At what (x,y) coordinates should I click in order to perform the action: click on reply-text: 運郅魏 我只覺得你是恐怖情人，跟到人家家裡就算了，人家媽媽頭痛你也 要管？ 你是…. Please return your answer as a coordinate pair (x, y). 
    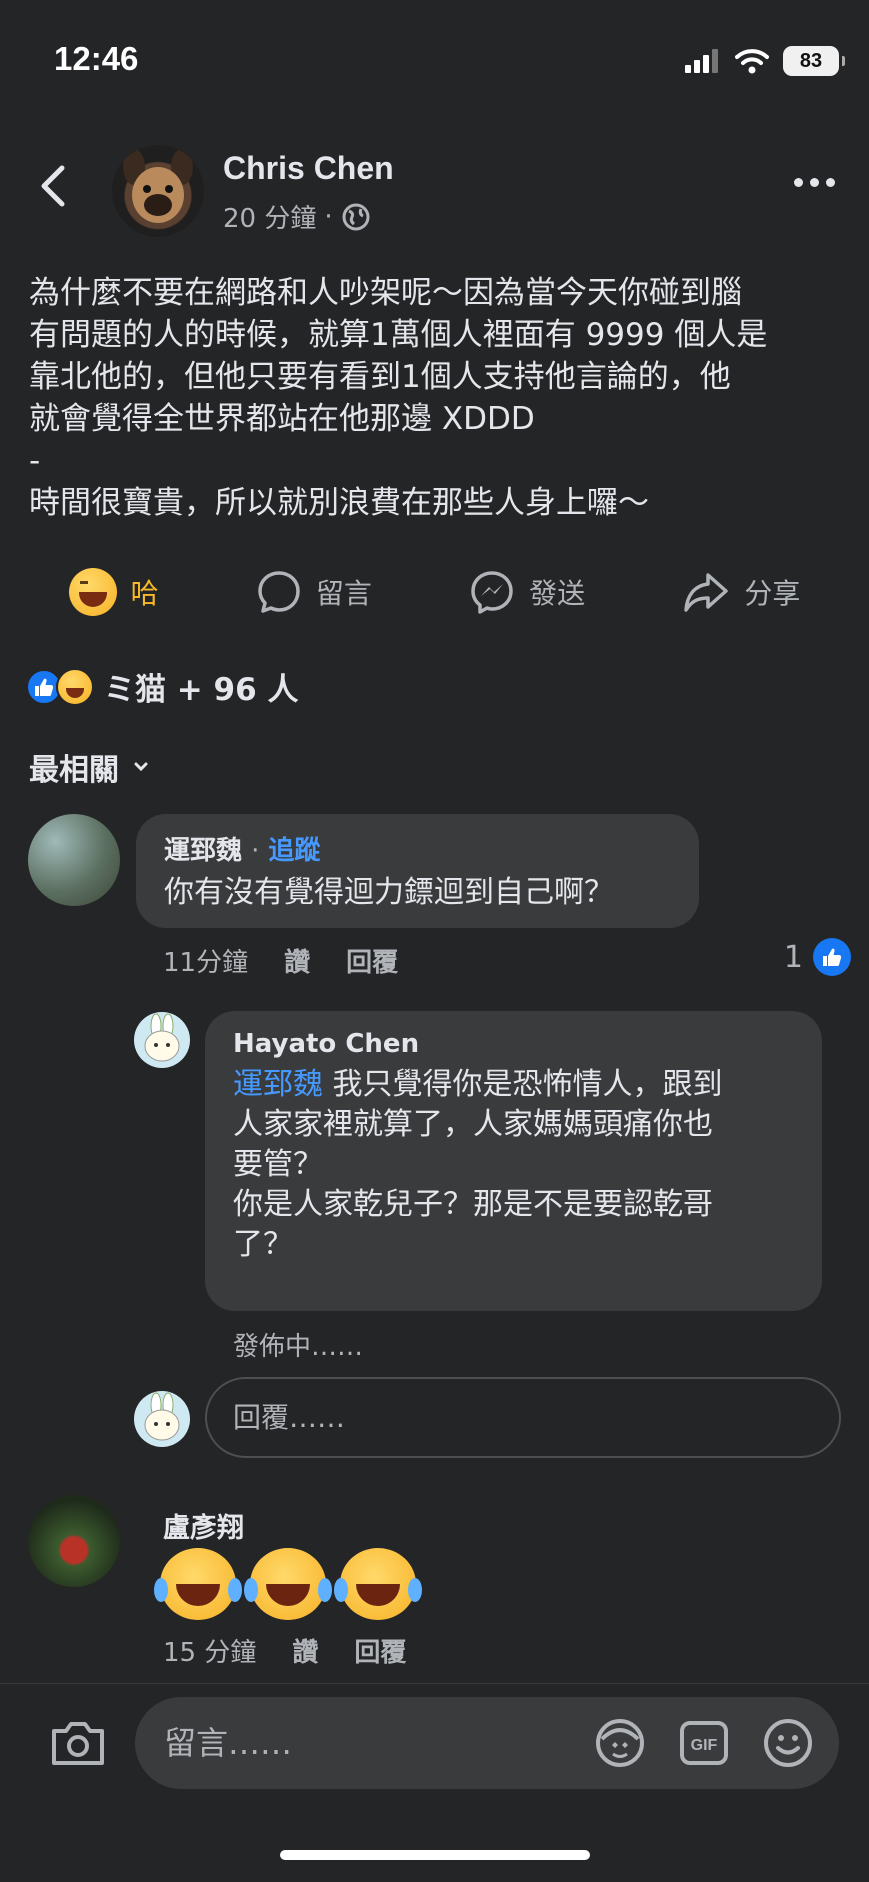
    Looking at the image, I should click on (513, 1165).